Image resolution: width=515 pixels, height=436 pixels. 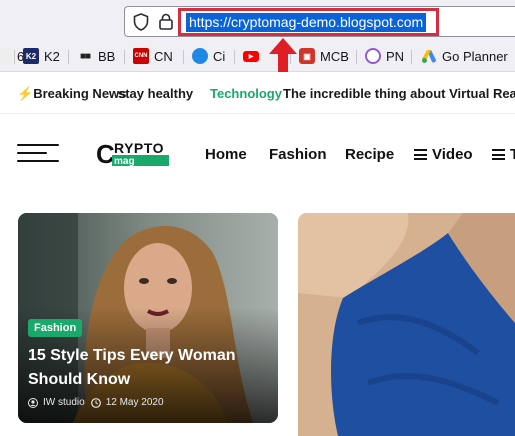 What do you see at coordinates (166, 21) in the screenshot?
I see `lock-icon` at bounding box center [166, 21].